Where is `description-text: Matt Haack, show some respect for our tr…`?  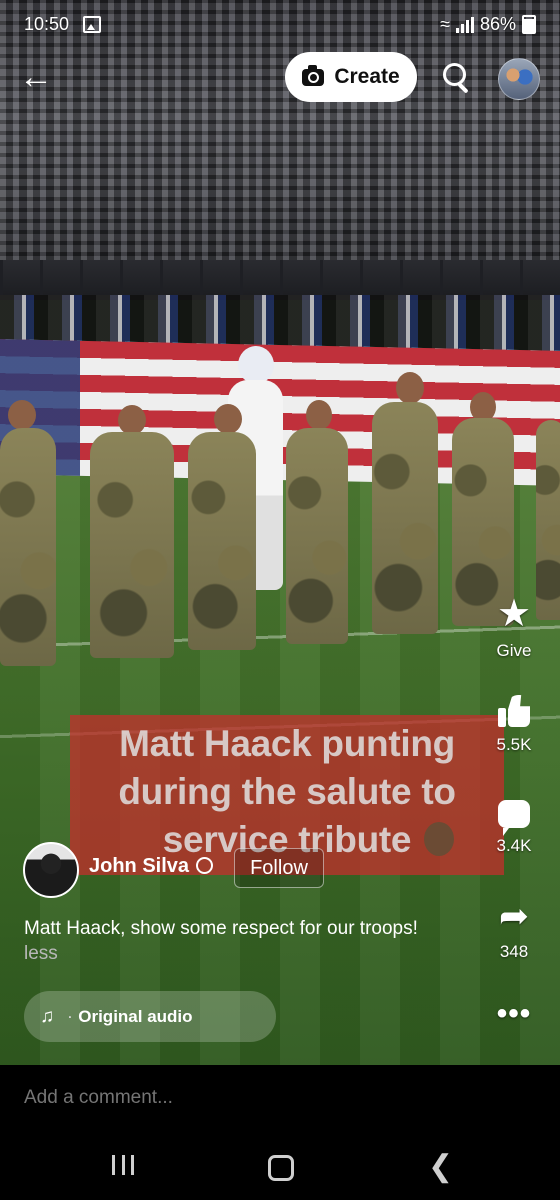
description-text: Matt Haack, show some respect for our tr… is located at coordinates (221, 928).